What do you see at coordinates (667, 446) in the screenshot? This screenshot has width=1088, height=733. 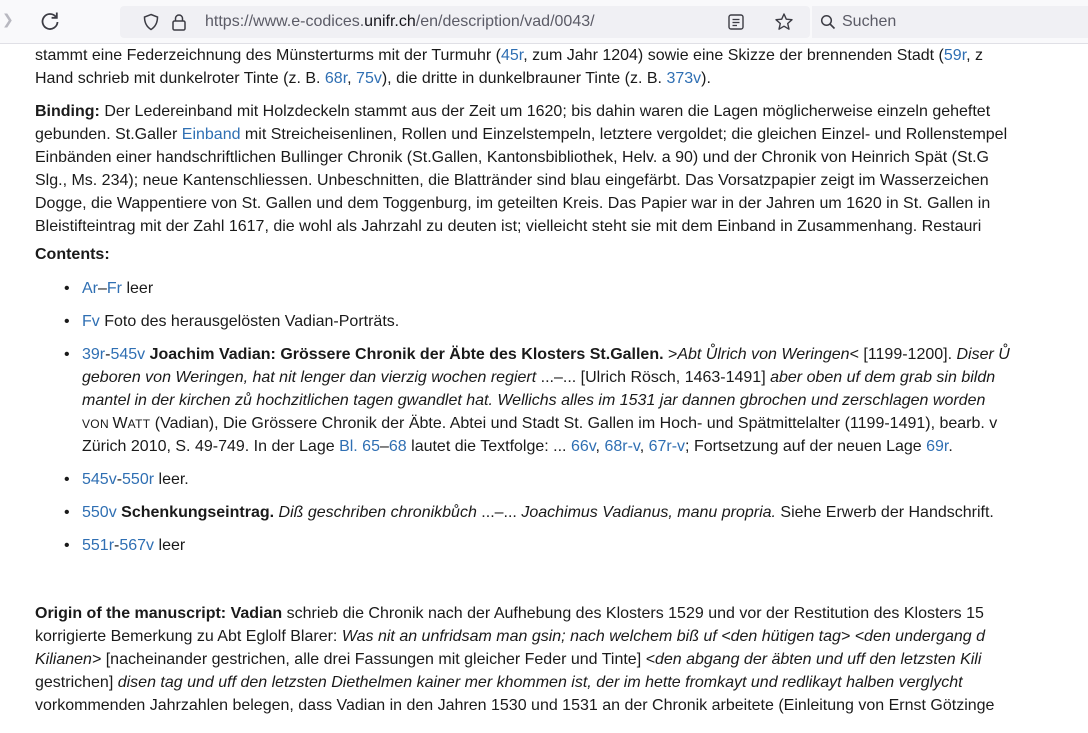 I see `folio-link-67r-v: 67r-v` at bounding box center [667, 446].